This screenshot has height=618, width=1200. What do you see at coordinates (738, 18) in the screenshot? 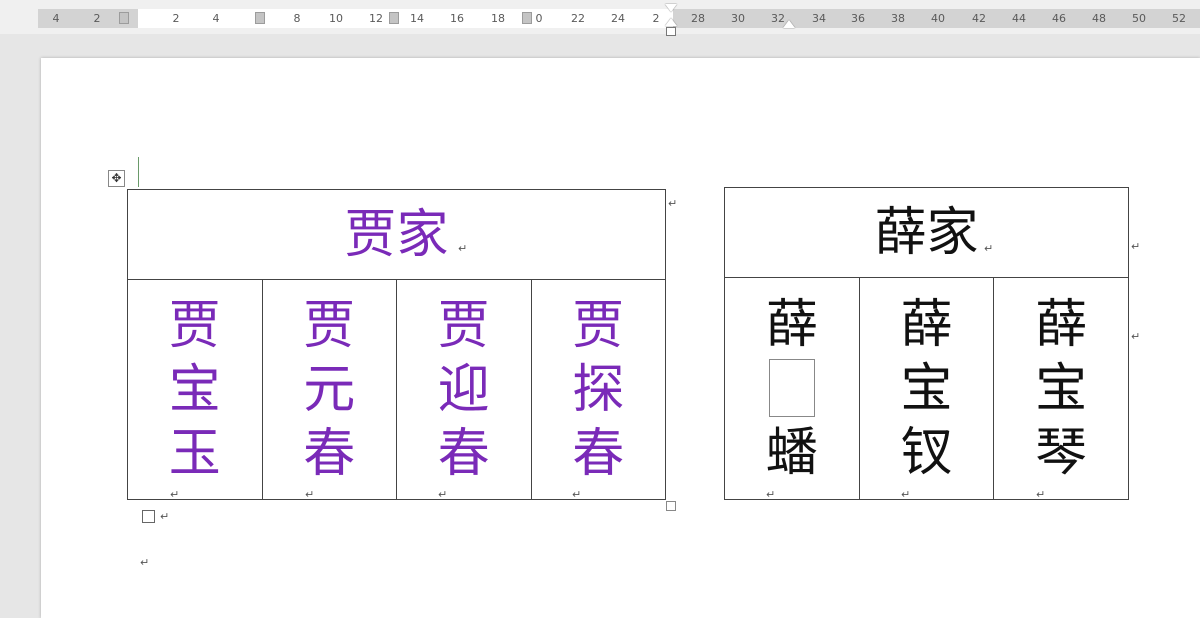
I see `ruler-tick: 30` at bounding box center [738, 18].